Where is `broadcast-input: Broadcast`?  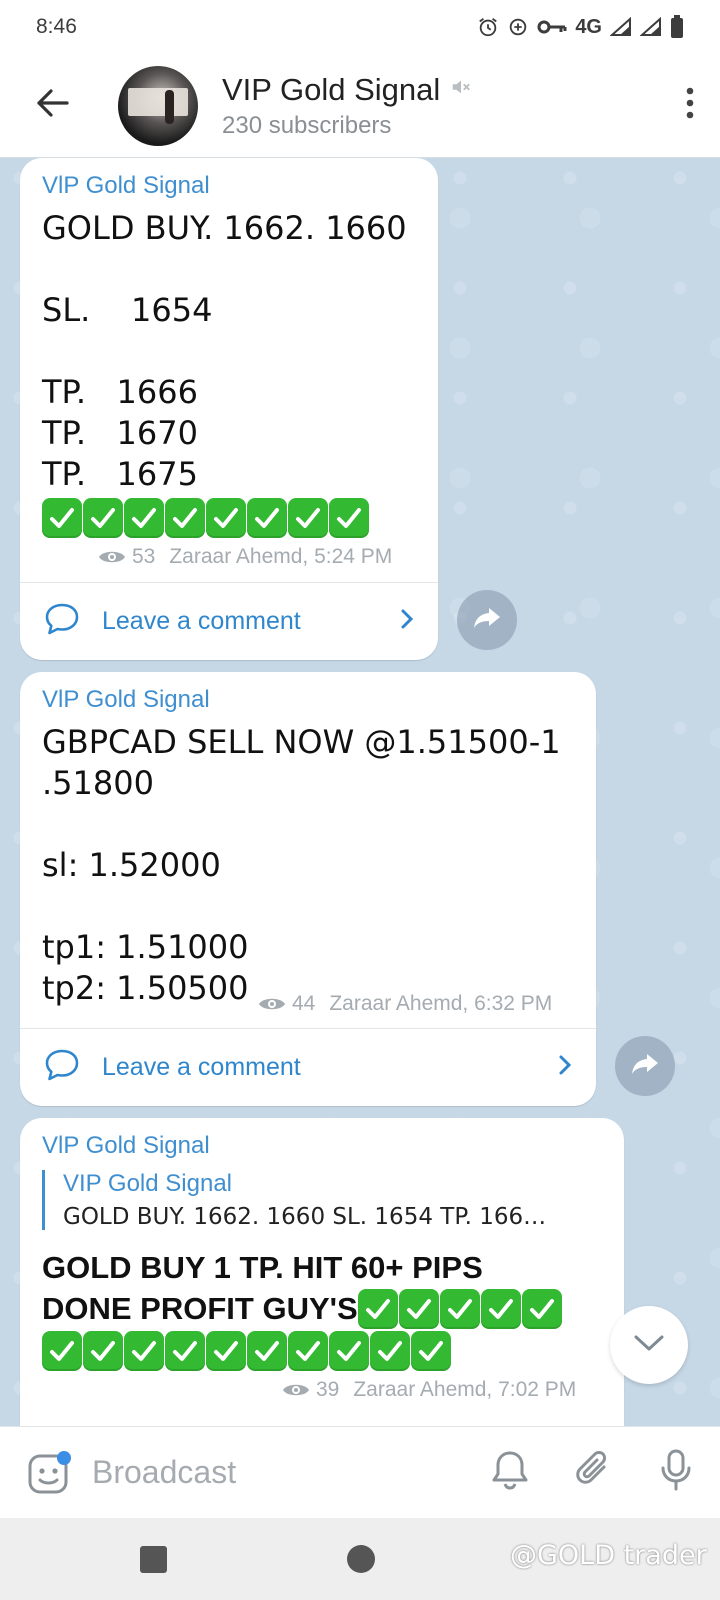 broadcast-input: Broadcast is located at coordinates (164, 1472).